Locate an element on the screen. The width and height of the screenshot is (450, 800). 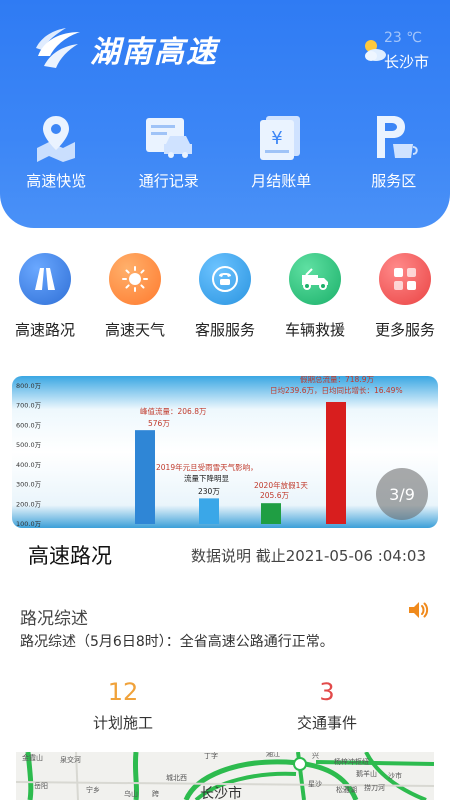
map-place-label: 湘江 is located at coordinates (273, 755).